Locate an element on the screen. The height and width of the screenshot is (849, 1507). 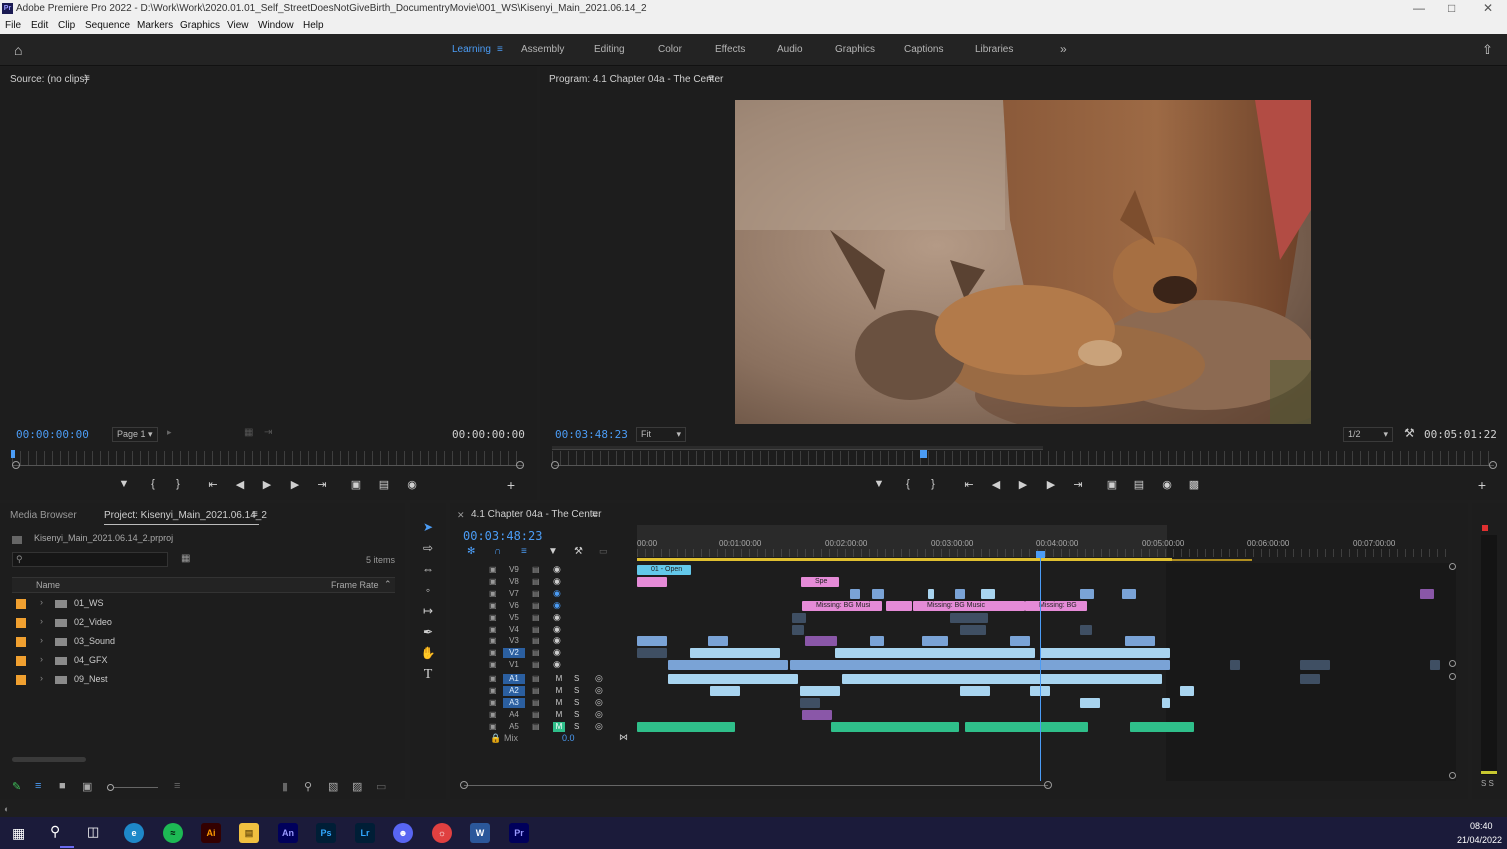
list-item: › 01_WS is located at coordinates (203, 604).